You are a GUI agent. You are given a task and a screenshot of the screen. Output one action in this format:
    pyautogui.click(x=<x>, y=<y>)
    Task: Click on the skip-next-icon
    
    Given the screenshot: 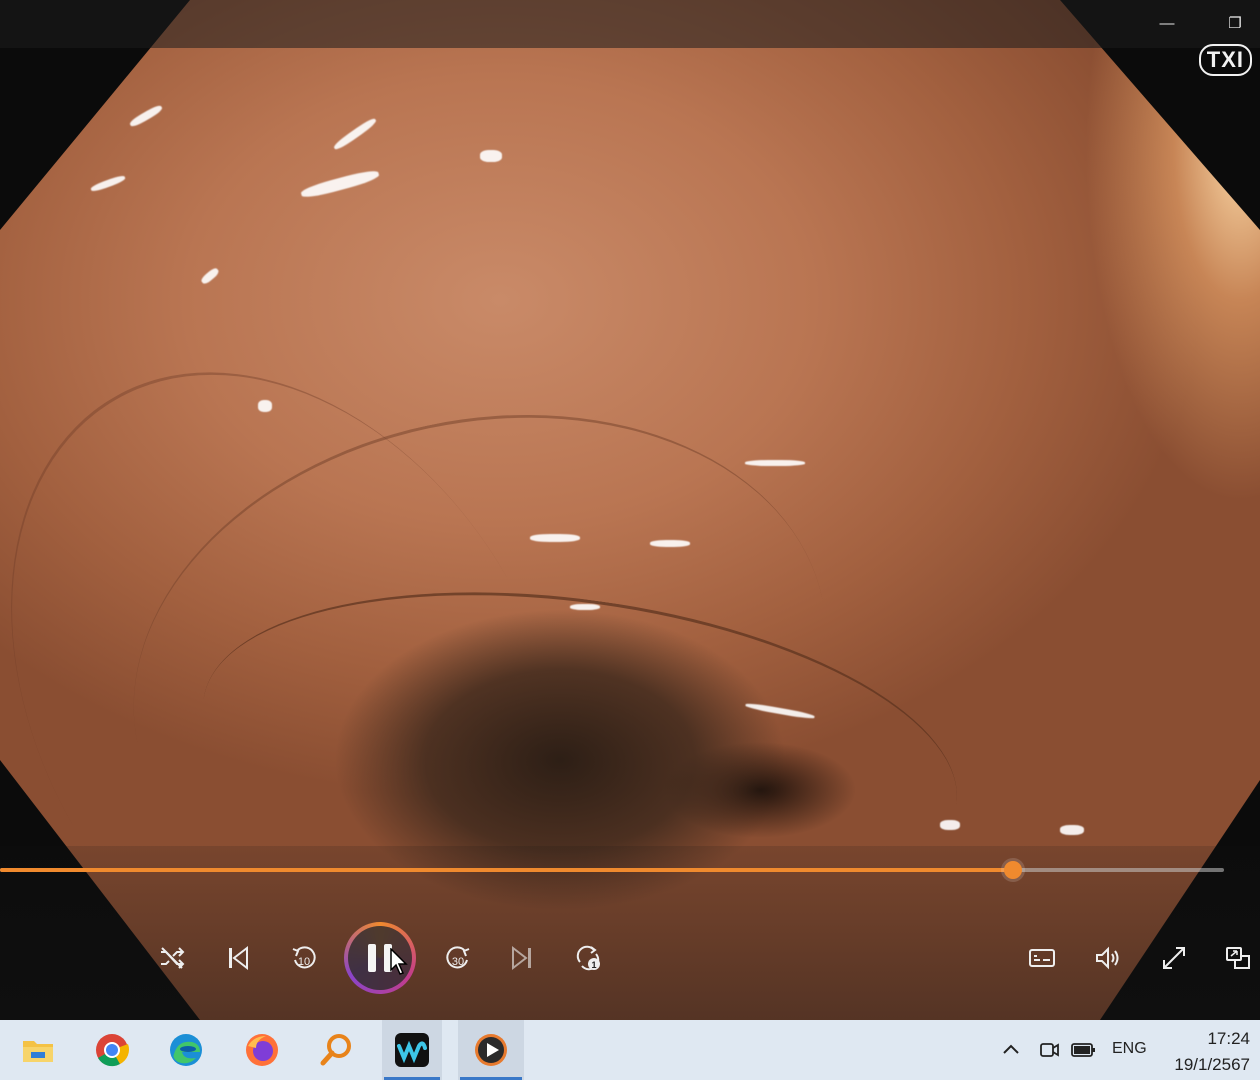 What is the action you would take?
    pyautogui.click(x=521, y=958)
    